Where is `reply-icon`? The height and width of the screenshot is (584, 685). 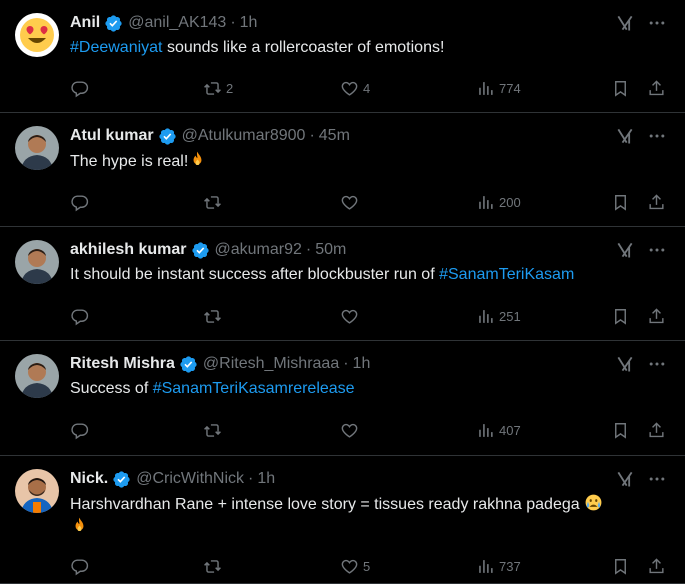 reply-icon is located at coordinates (79, 88).